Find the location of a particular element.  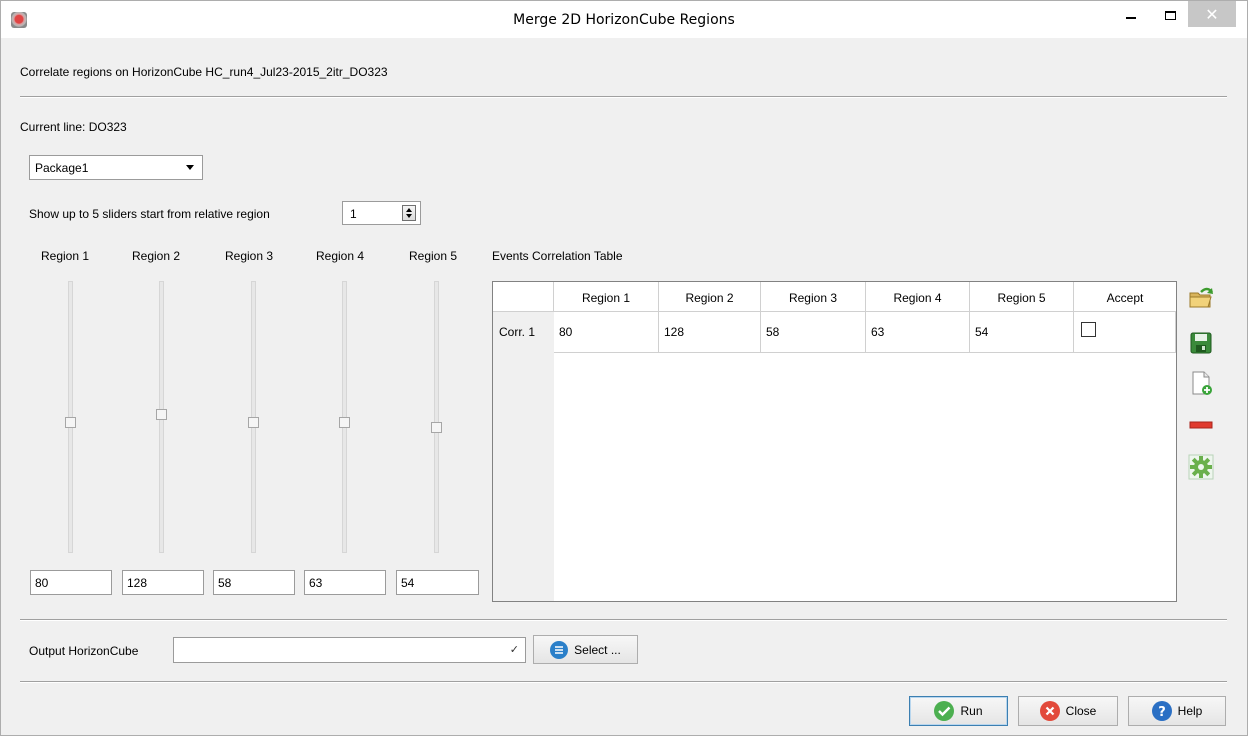

region-2-value-field: 128 is located at coordinates (163, 582).